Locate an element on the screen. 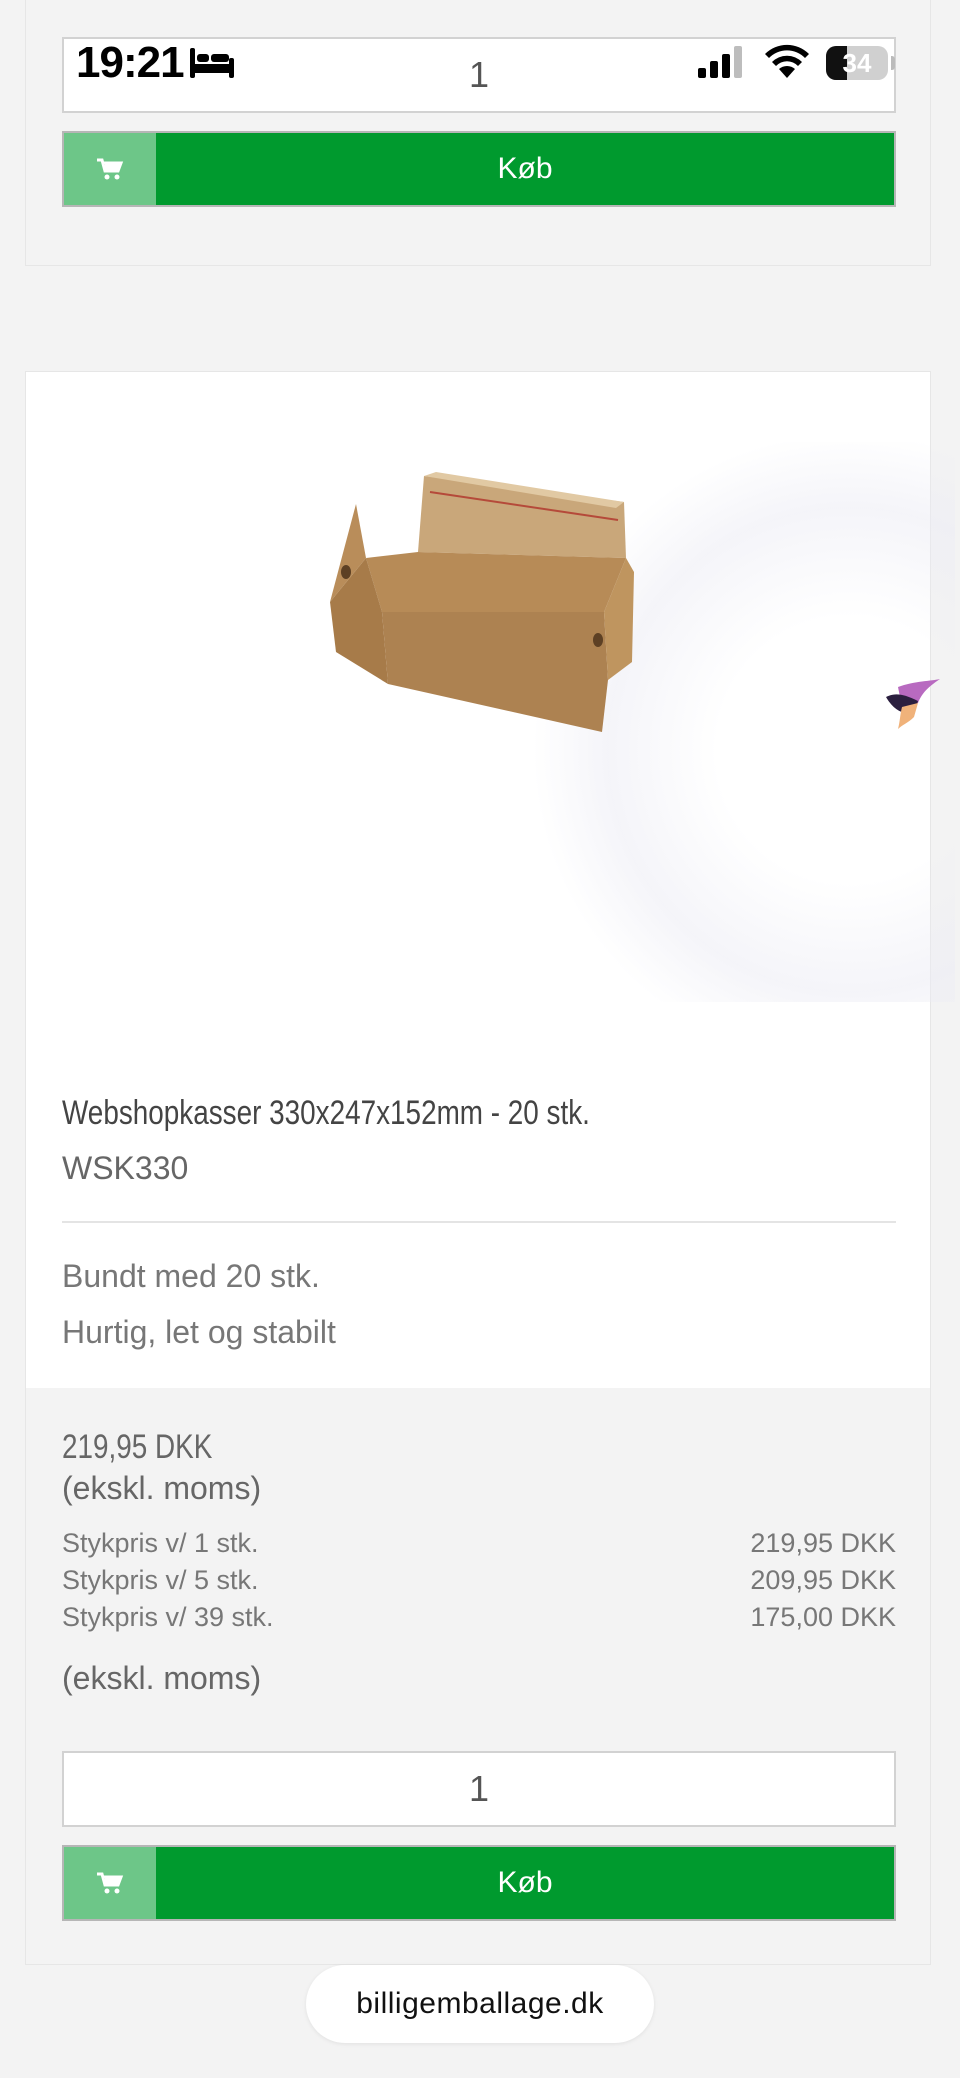 This screenshot has width=960, height=2078. price-tier-row: Stykpris v/ 5 stk. 209,95 DKK is located at coordinates (479, 1580).